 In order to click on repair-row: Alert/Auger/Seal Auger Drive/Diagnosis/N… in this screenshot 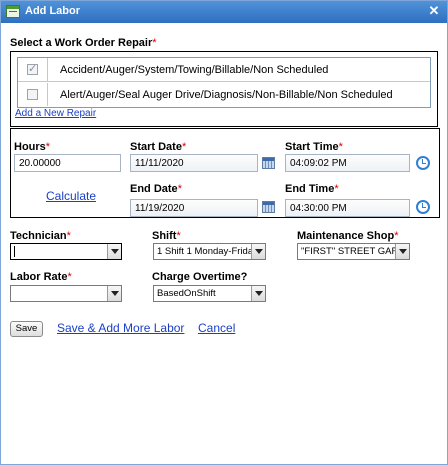, I will do `click(224, 95)`.